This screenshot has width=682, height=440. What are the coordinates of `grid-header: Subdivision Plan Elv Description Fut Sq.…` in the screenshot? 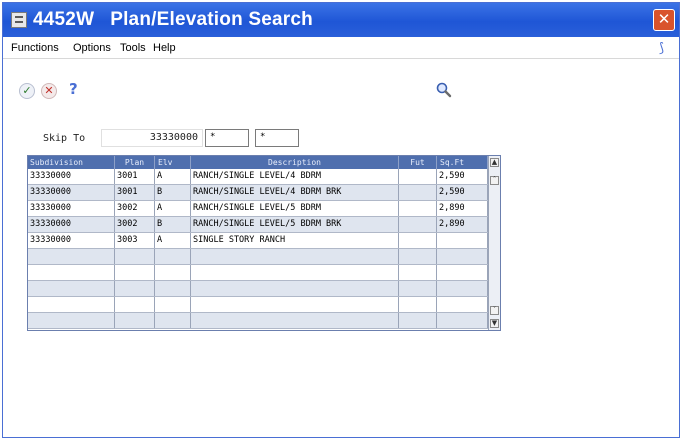 It's located at (258, 162).